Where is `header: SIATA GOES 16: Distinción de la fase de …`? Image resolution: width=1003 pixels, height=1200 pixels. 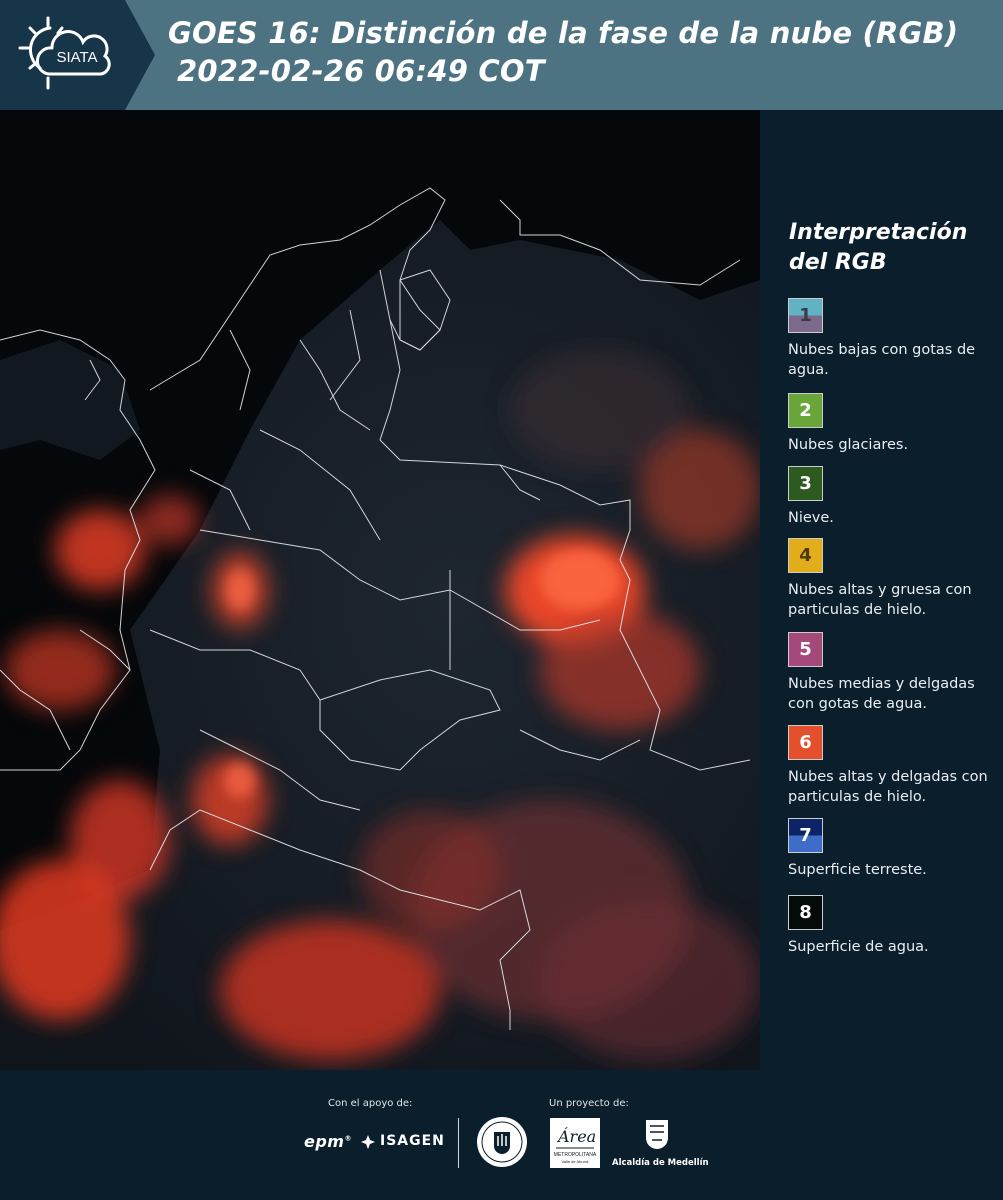 header: SIATA GOES 16: Distinción de la fase de … is located at coordinates (501, 55).